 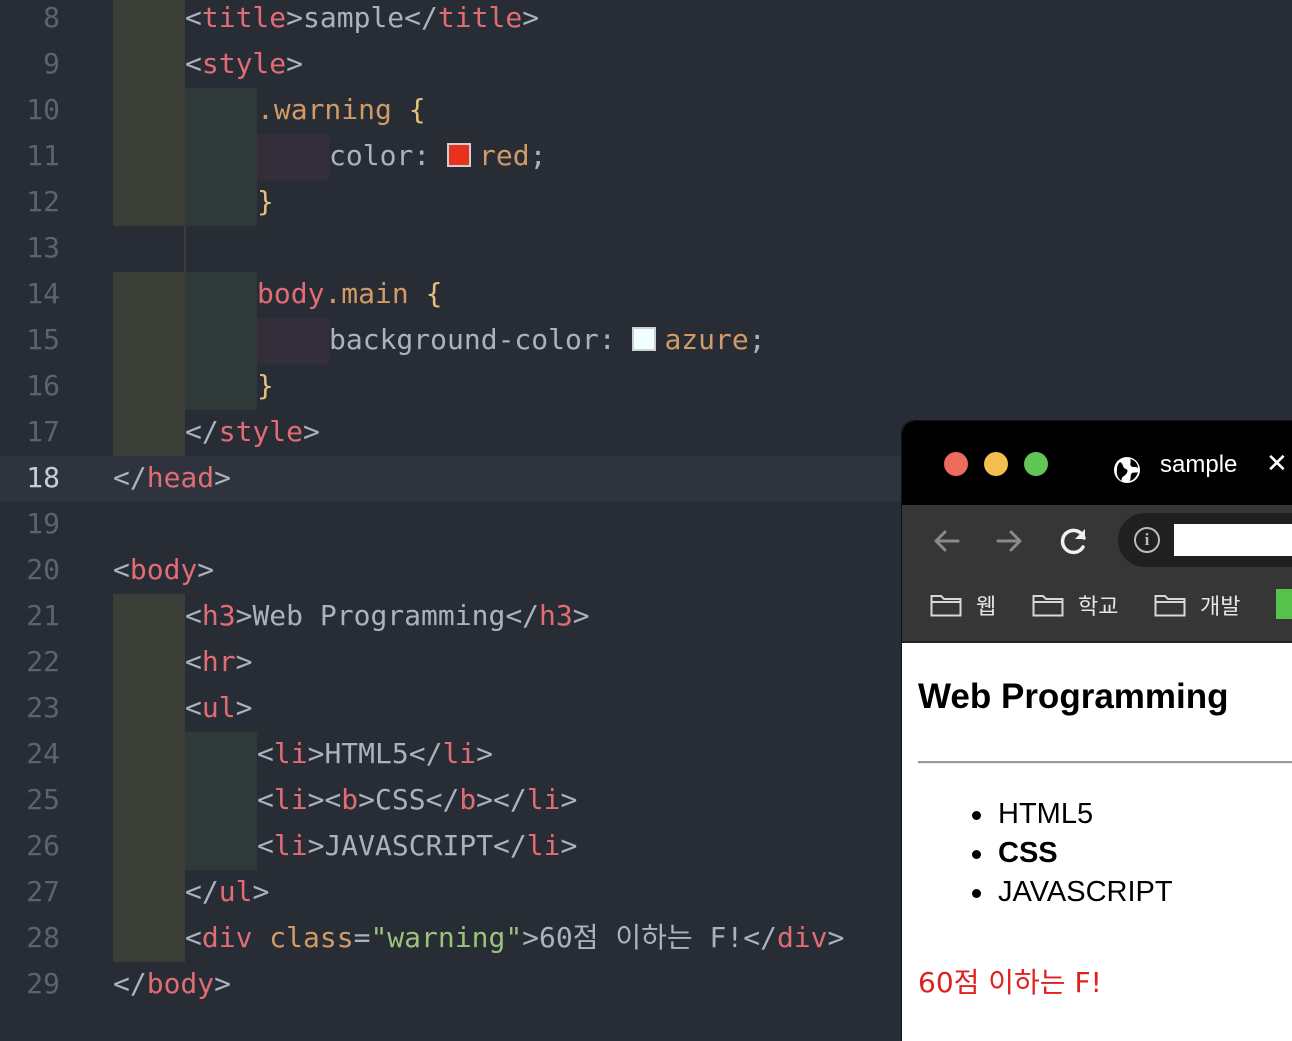 I want to click on list-item: JAVASCRIPT, so click(x=1071, y=892).